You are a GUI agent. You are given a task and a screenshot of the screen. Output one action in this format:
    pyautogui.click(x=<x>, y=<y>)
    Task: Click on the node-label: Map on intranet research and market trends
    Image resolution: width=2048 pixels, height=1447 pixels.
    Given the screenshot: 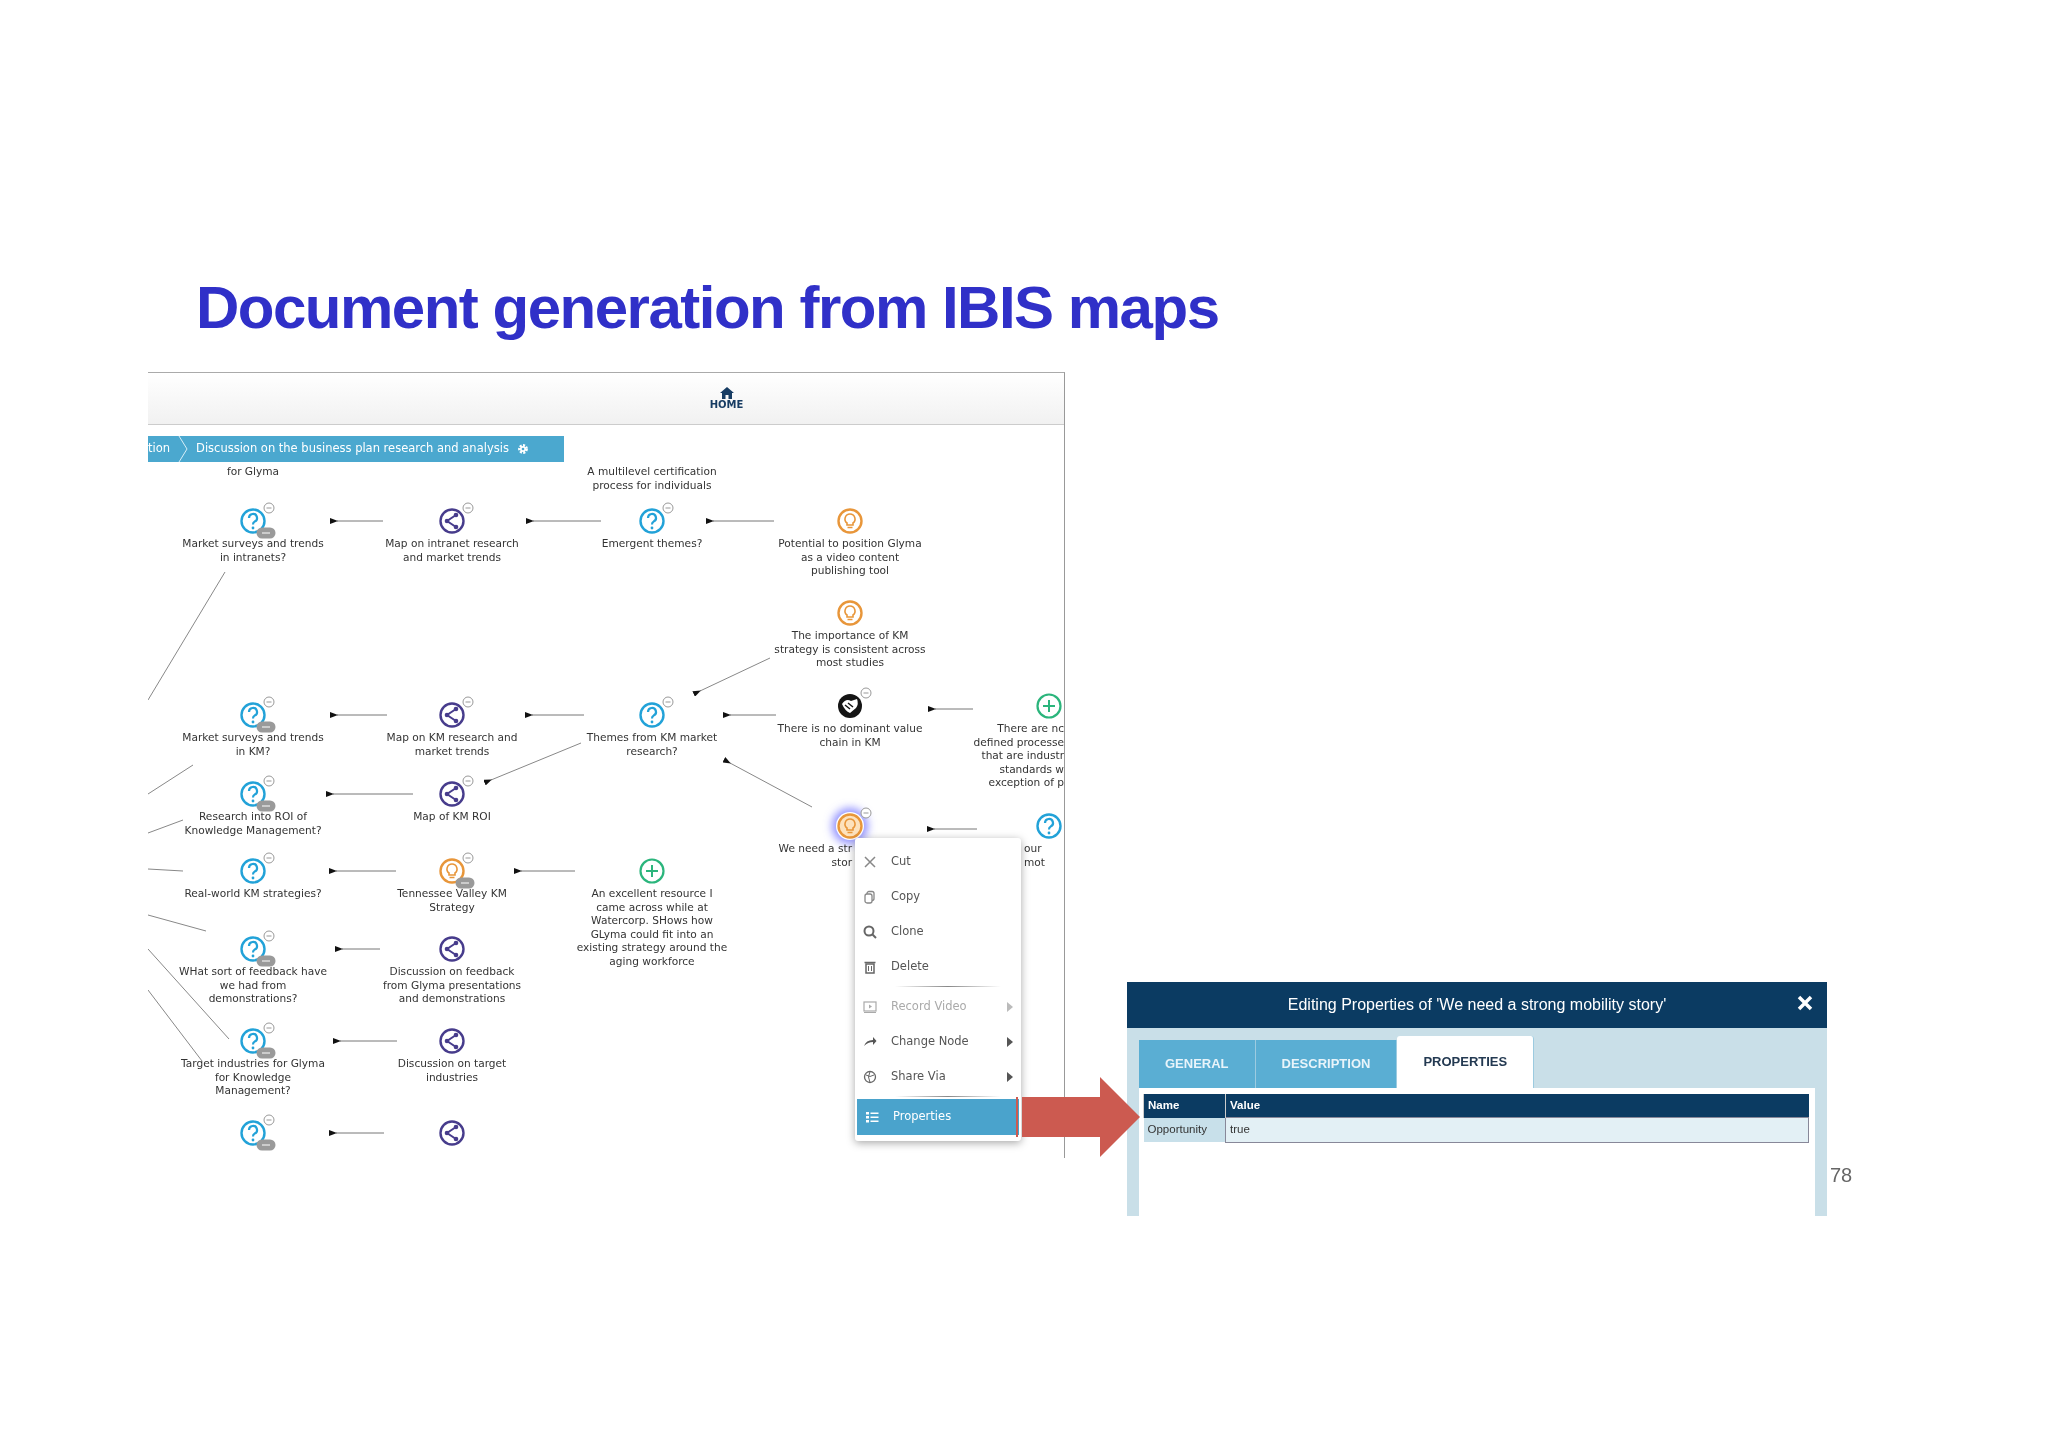 What is the action you would take?
    pyautogui.click(x=452, y=550)
    